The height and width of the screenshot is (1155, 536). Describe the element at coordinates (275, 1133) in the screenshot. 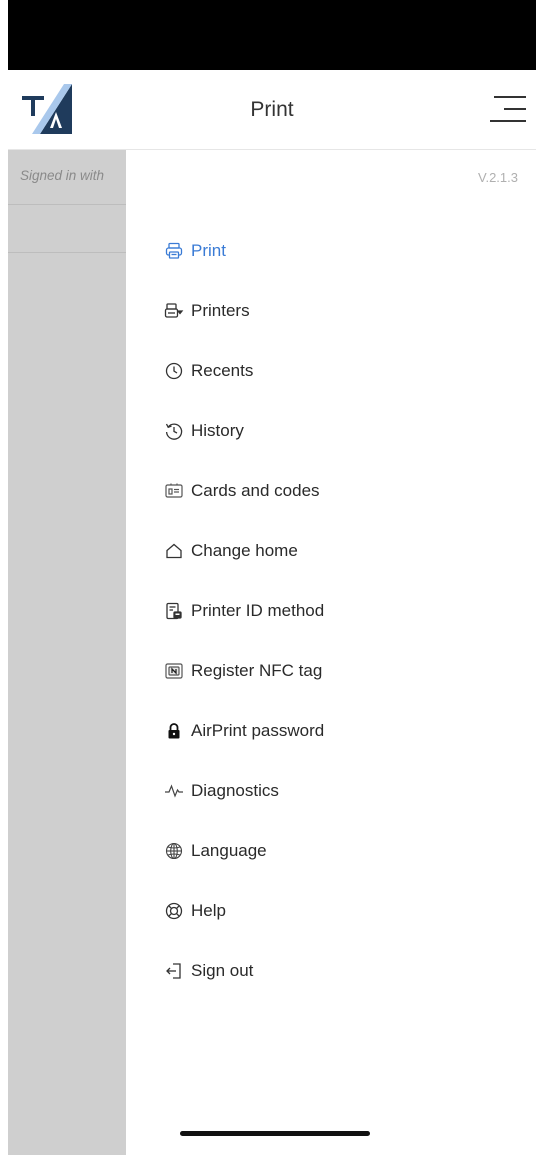

I see `home-indicator` at that location.